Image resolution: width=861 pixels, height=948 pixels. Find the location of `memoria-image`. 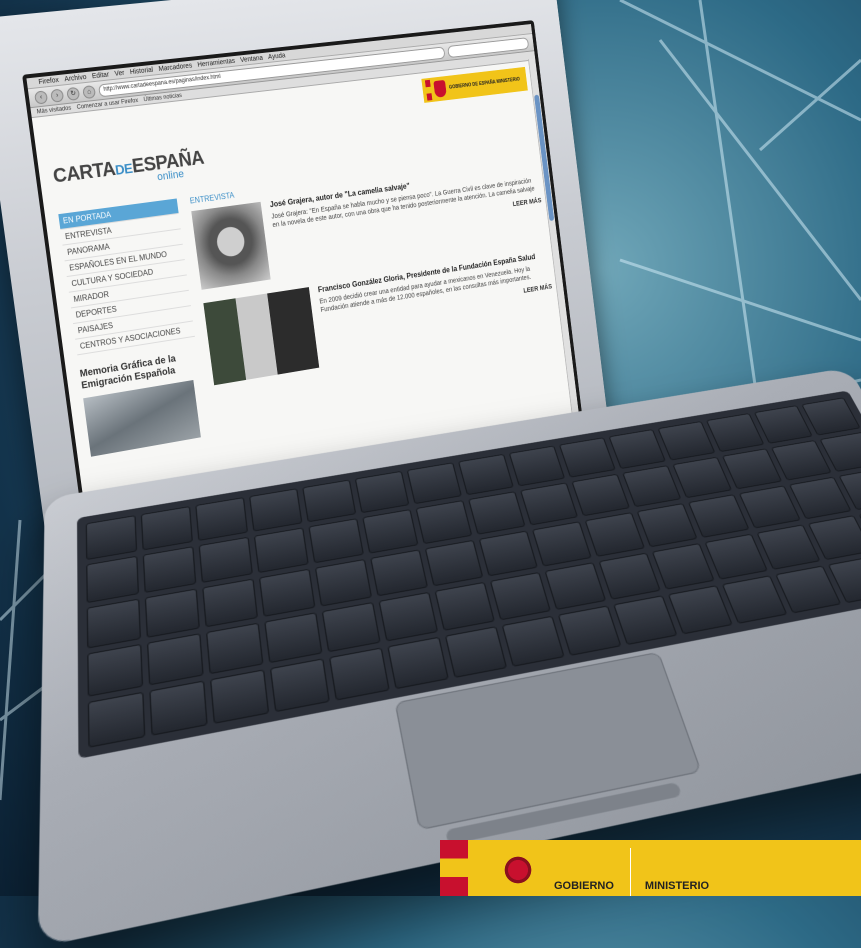

memoria-image is located at coordinates (142, 418).